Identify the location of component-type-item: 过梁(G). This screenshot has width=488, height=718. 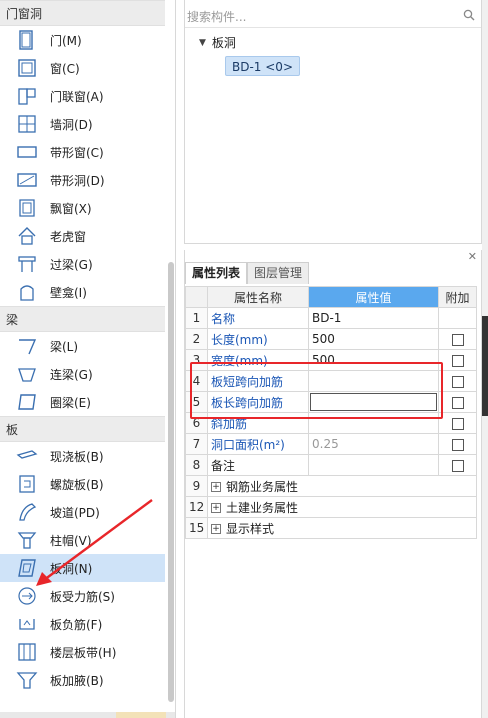
(82, 264).